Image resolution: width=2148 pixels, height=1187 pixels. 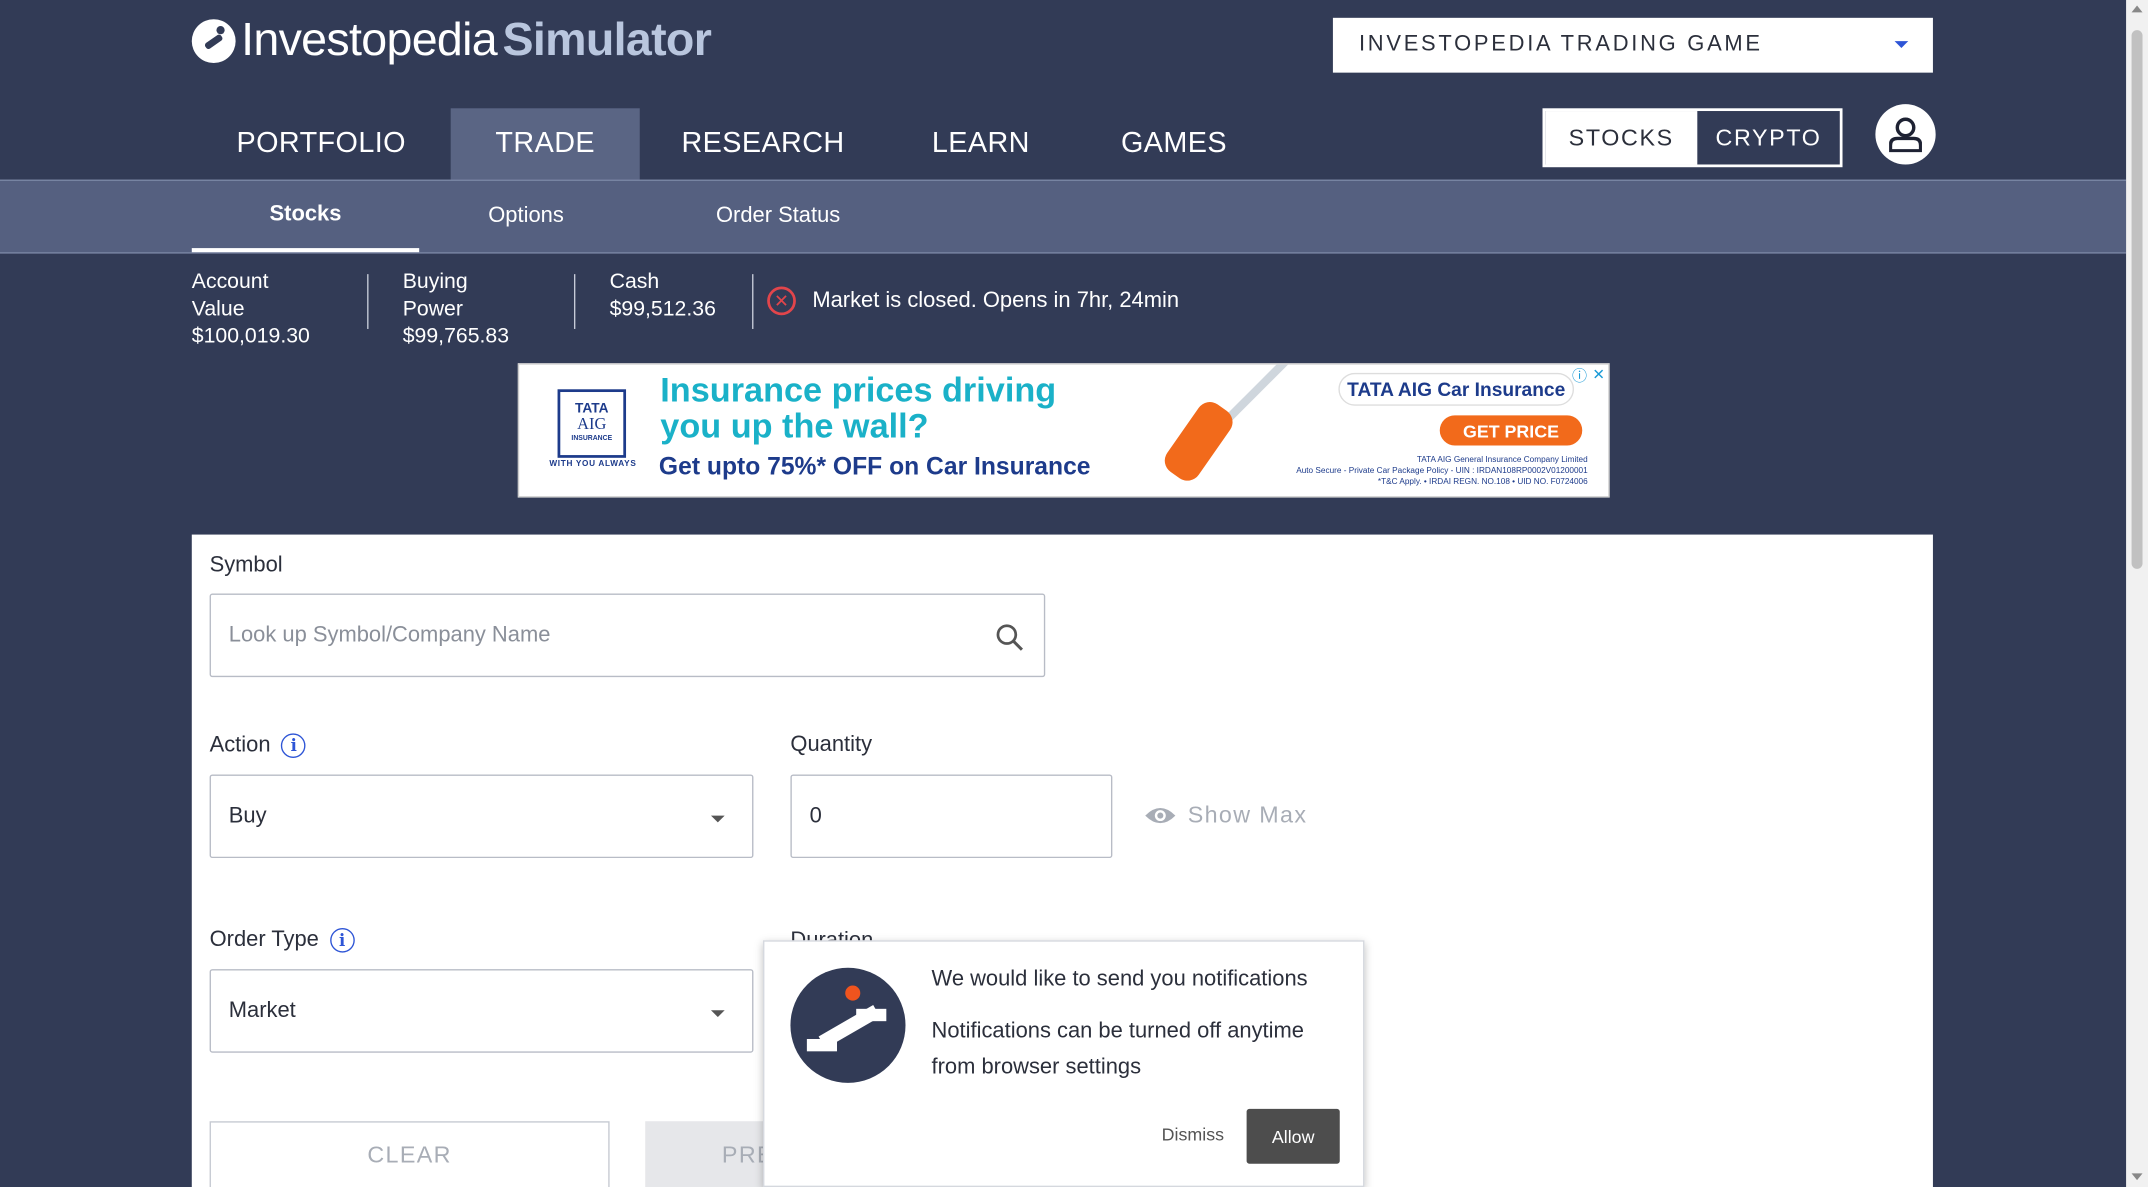 What do you see at coordinates (264, 940) in the screenshot?
I see `order-type-label: Order Type` at bounding box center [264, 940].